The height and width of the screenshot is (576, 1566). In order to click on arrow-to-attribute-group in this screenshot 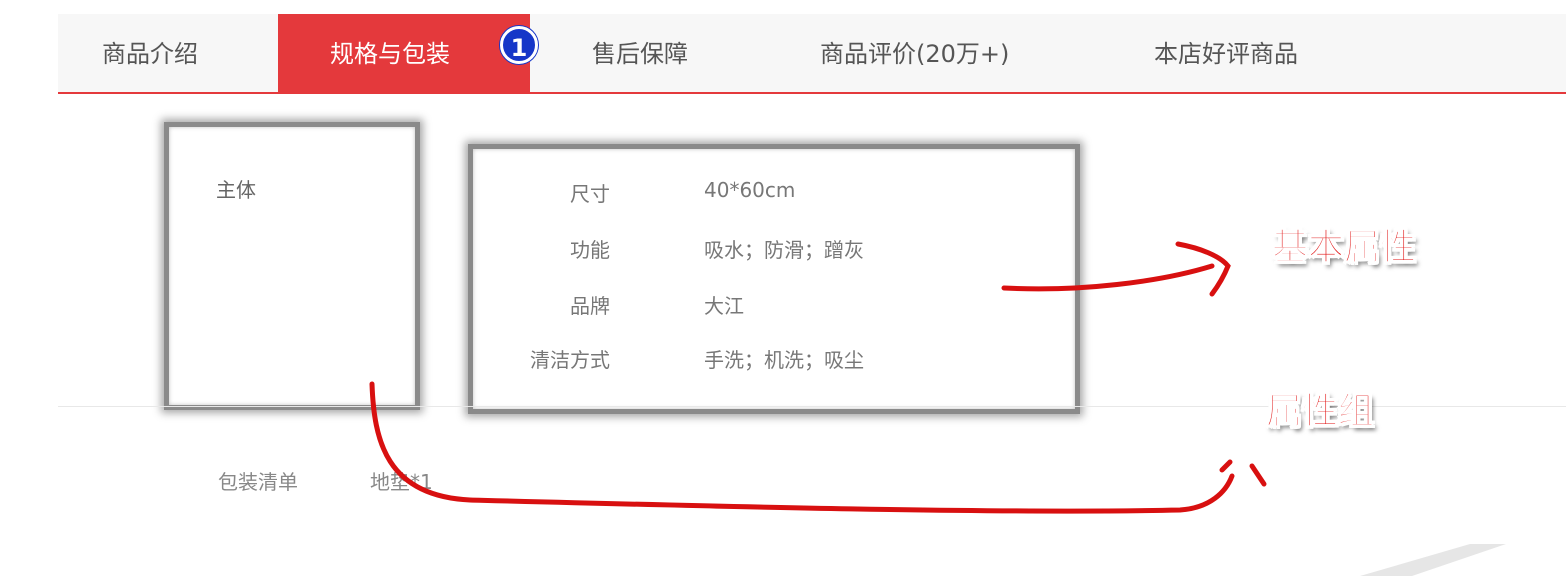, I will do `click(802, 447)`.